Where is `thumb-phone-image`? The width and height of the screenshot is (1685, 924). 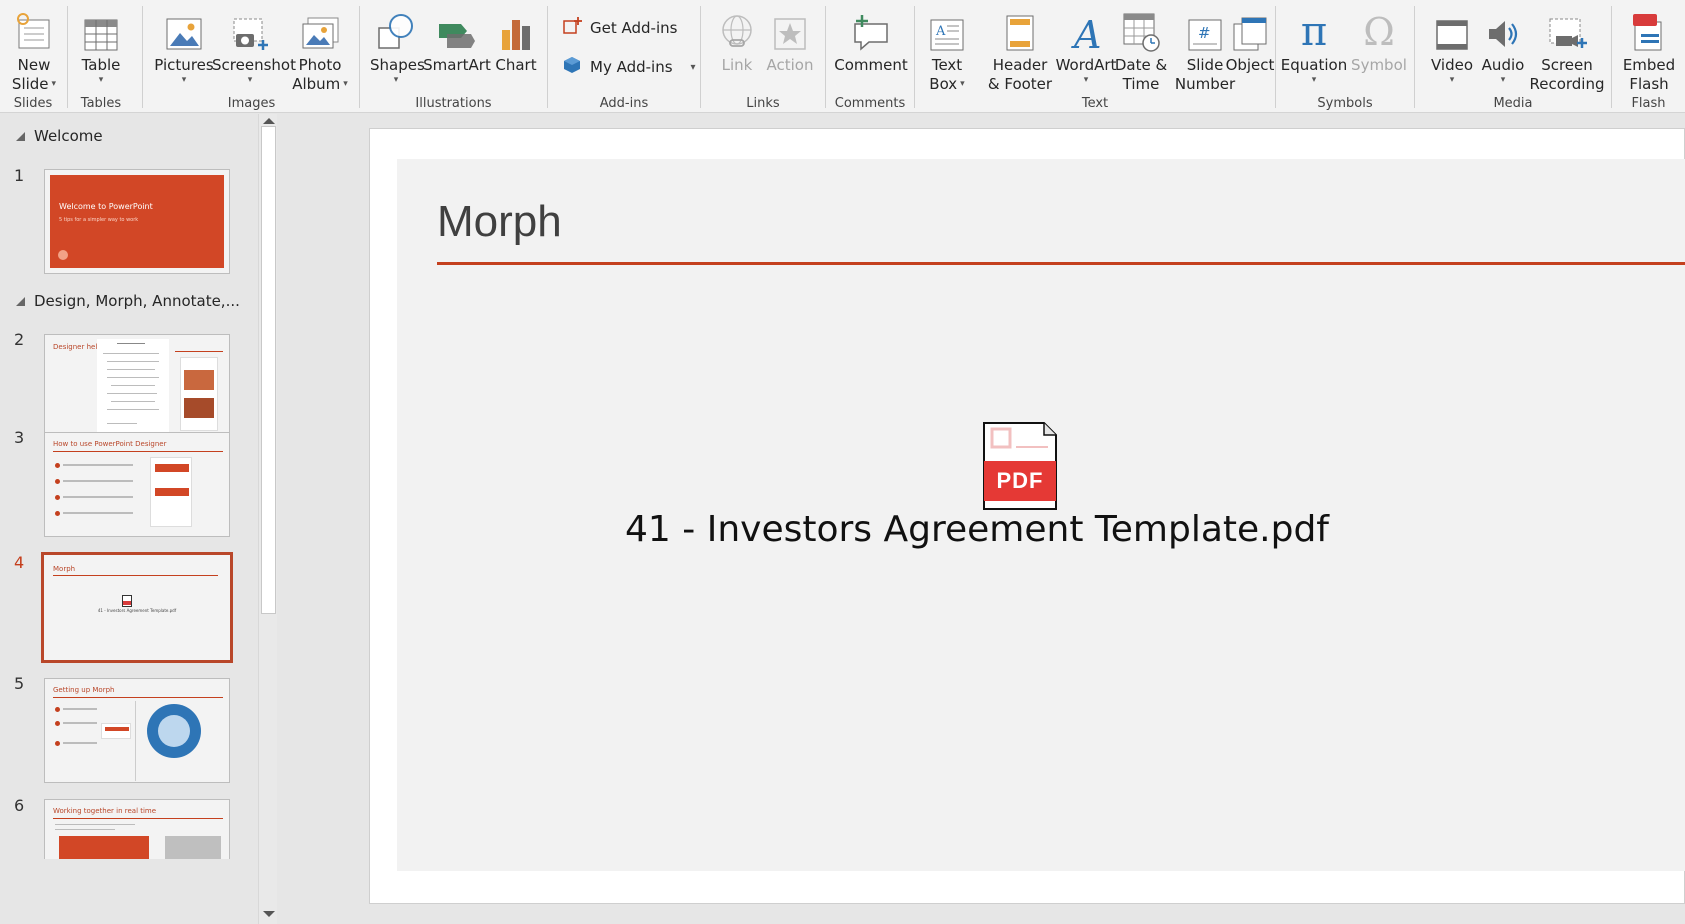
thumb-phone-image is located at coordinates (199, 394).